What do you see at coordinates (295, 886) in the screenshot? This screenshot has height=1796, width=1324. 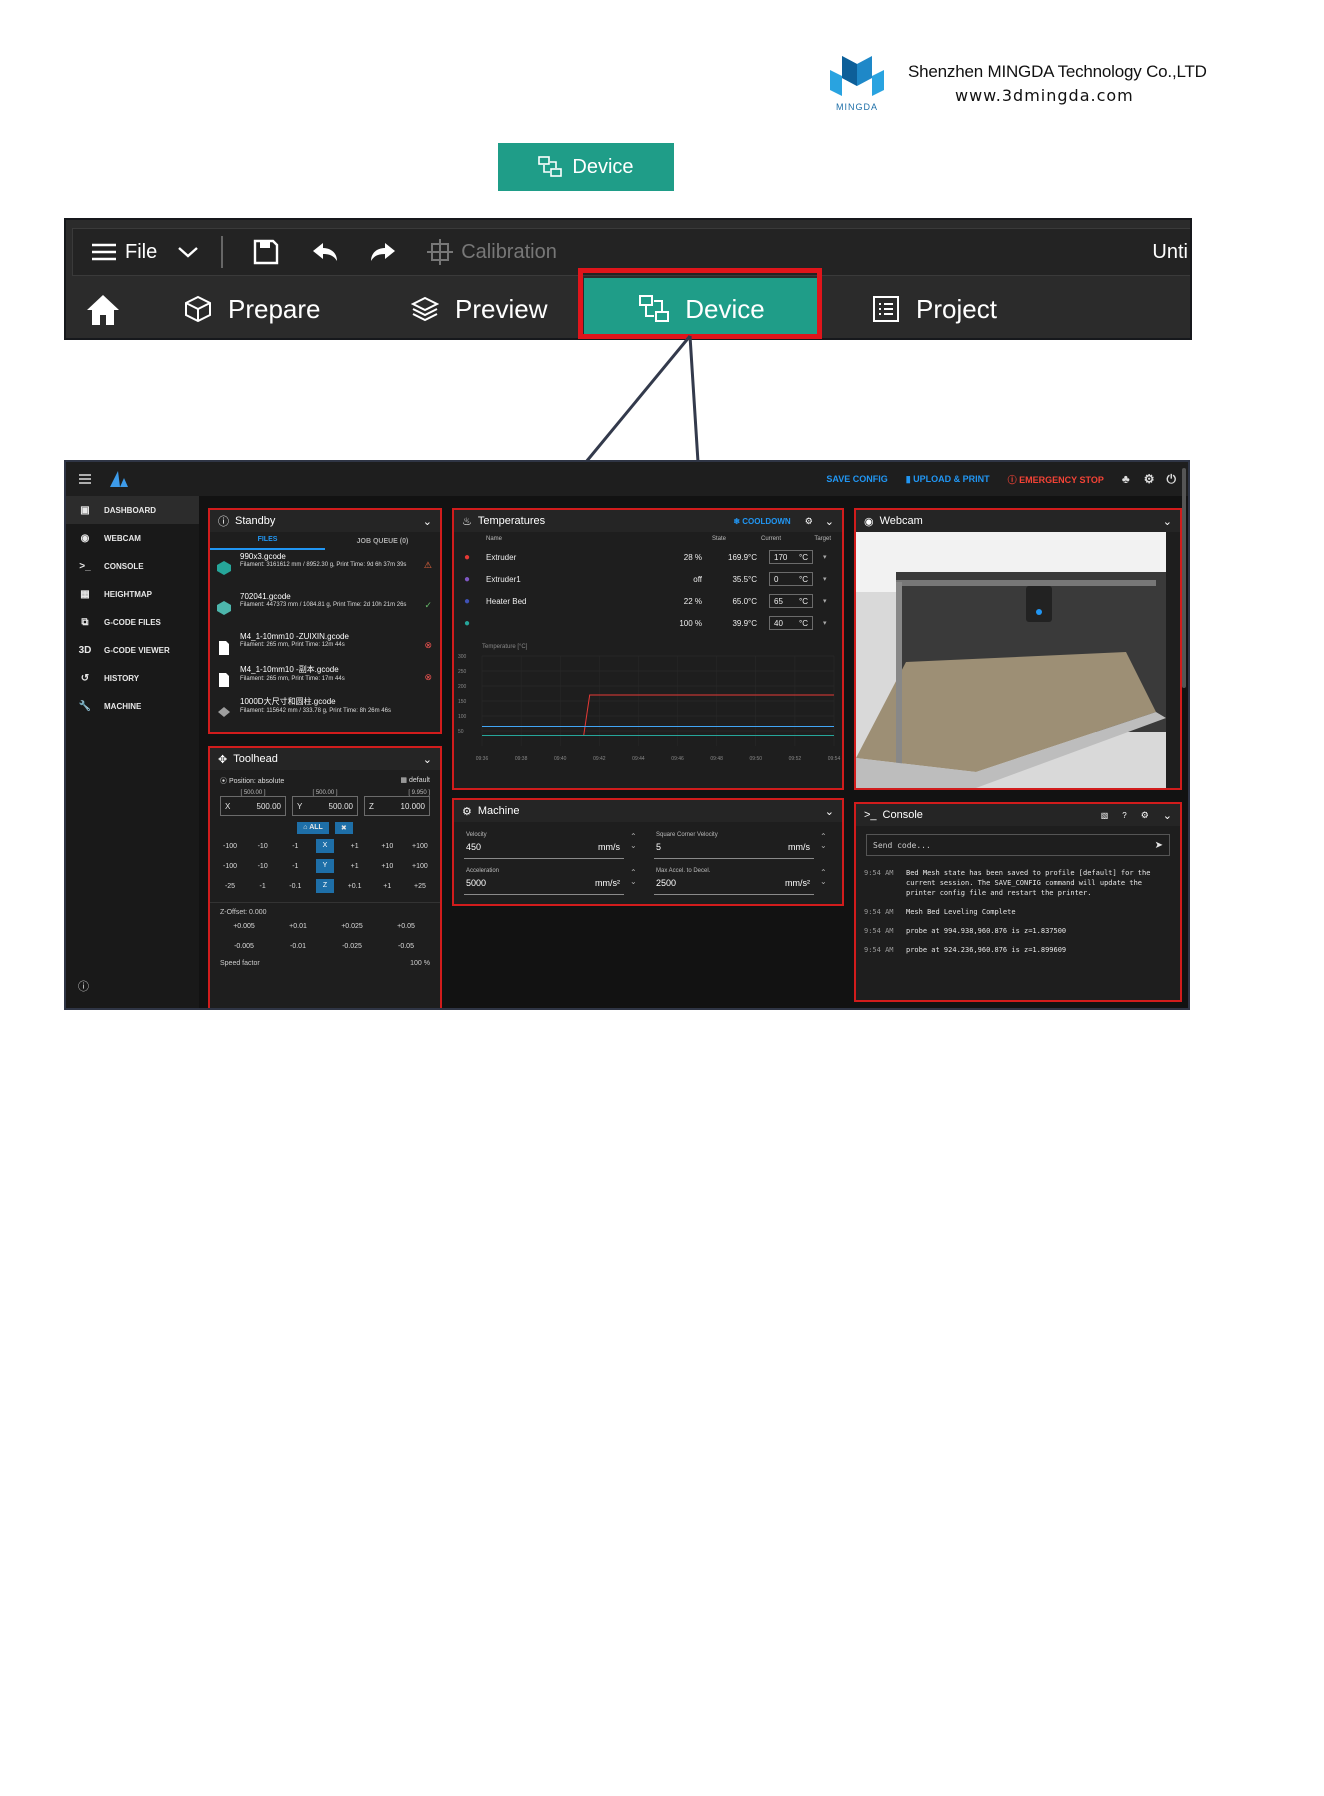 I see `jog-button: -0.1` at bounding box center [295, 886].